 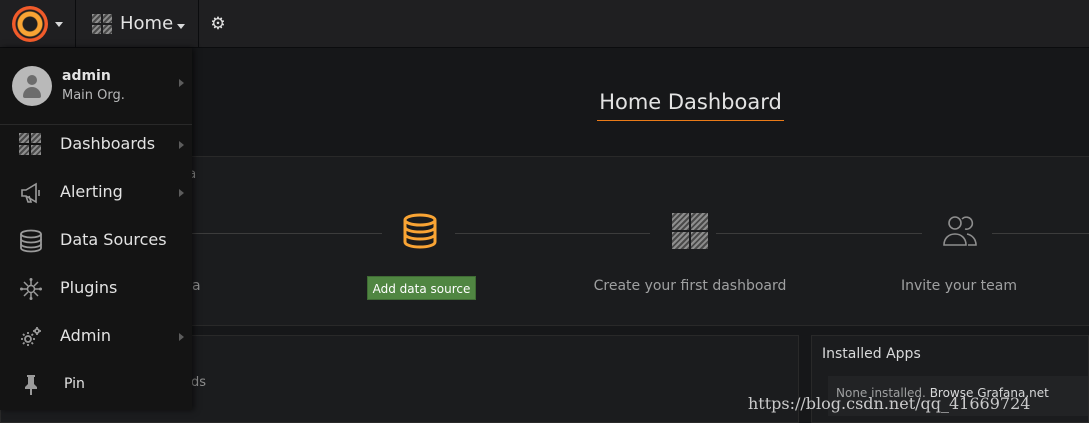 I want to click on watermark-text: https://blog.csdn.net/qq_41669724, so click(x=889, y=403).